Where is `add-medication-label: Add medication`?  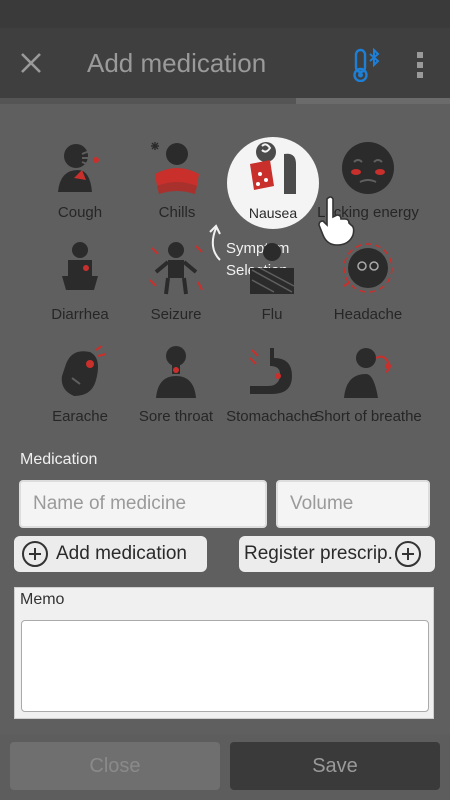 add-medication-label: Add medication is located at coordinates (121, 553).